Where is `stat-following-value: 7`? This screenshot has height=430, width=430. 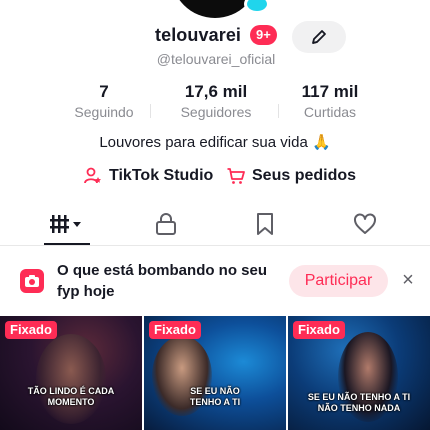 stat-following-value: 7 is located at coordinates (104, 91).